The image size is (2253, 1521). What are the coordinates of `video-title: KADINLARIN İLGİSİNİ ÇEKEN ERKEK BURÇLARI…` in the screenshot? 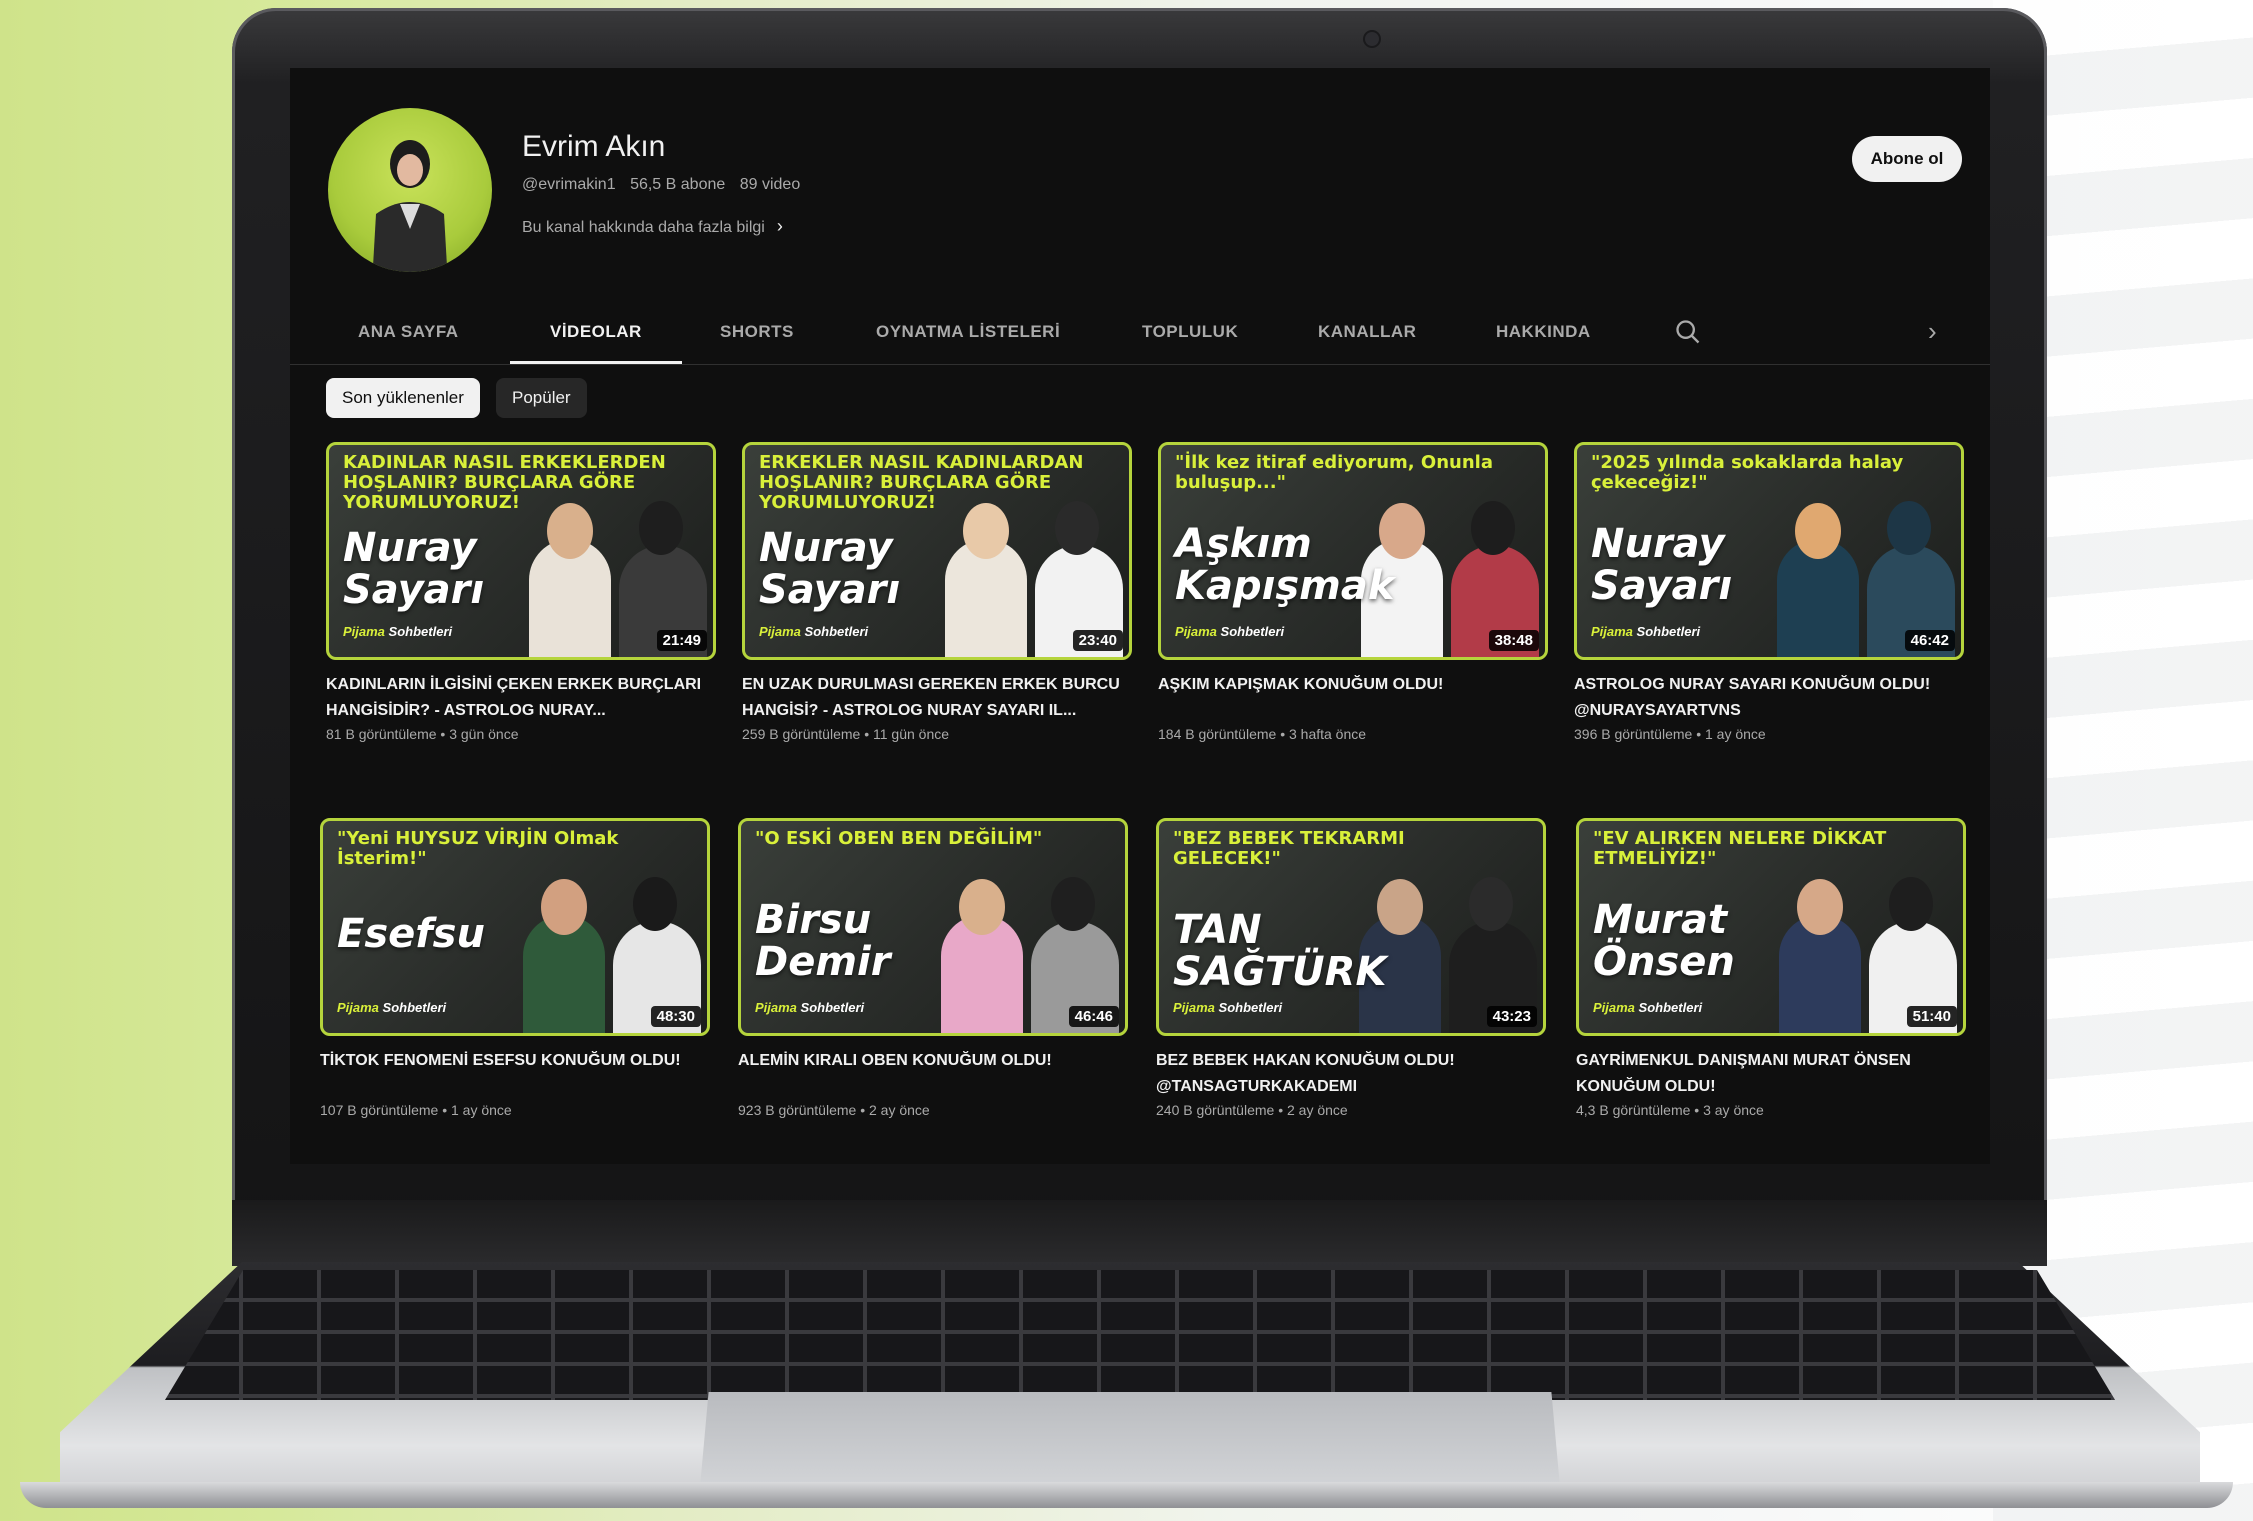 It's located at (521, 698).